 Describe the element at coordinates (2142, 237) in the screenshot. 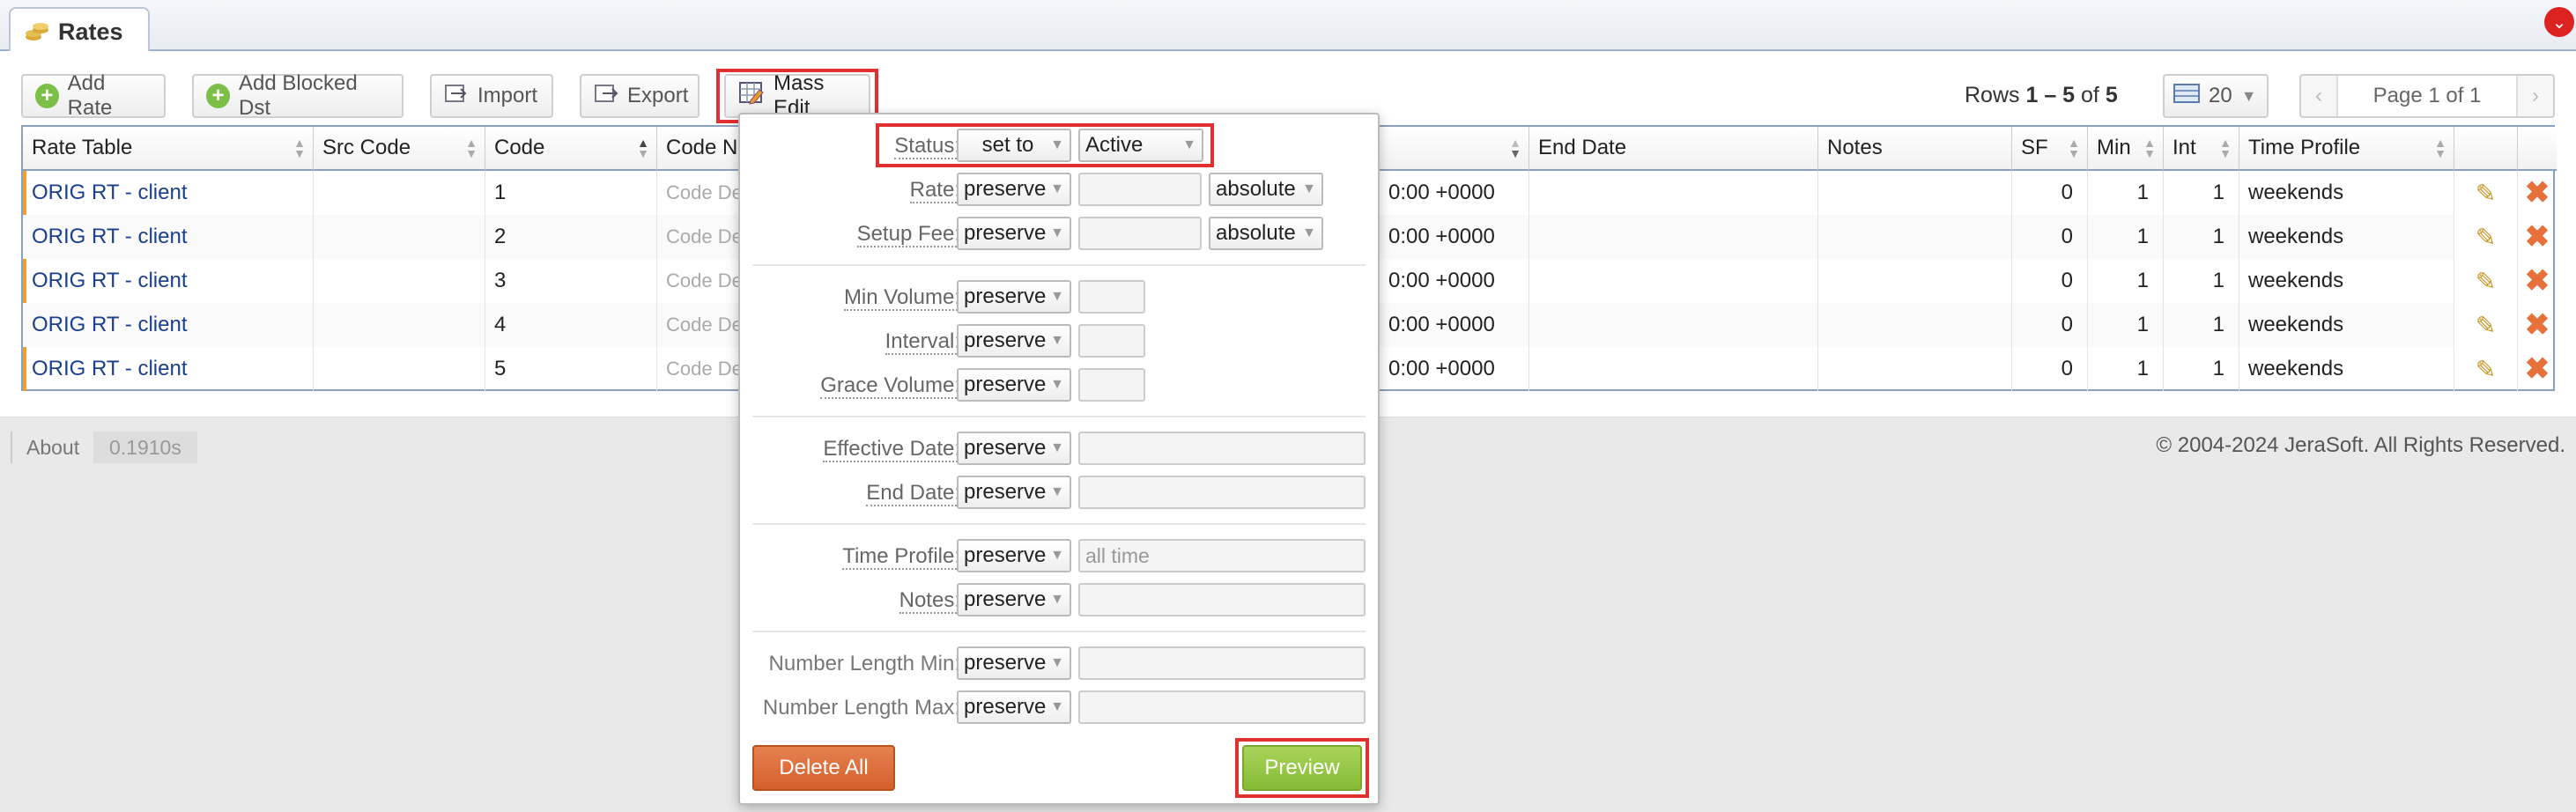

I see `cell-min-text: 1` at that location.